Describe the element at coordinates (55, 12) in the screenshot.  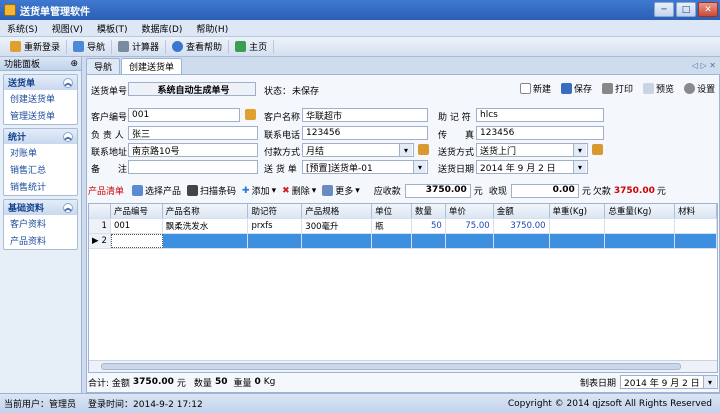
I see `app-title: 送货单管理软件` at that location.